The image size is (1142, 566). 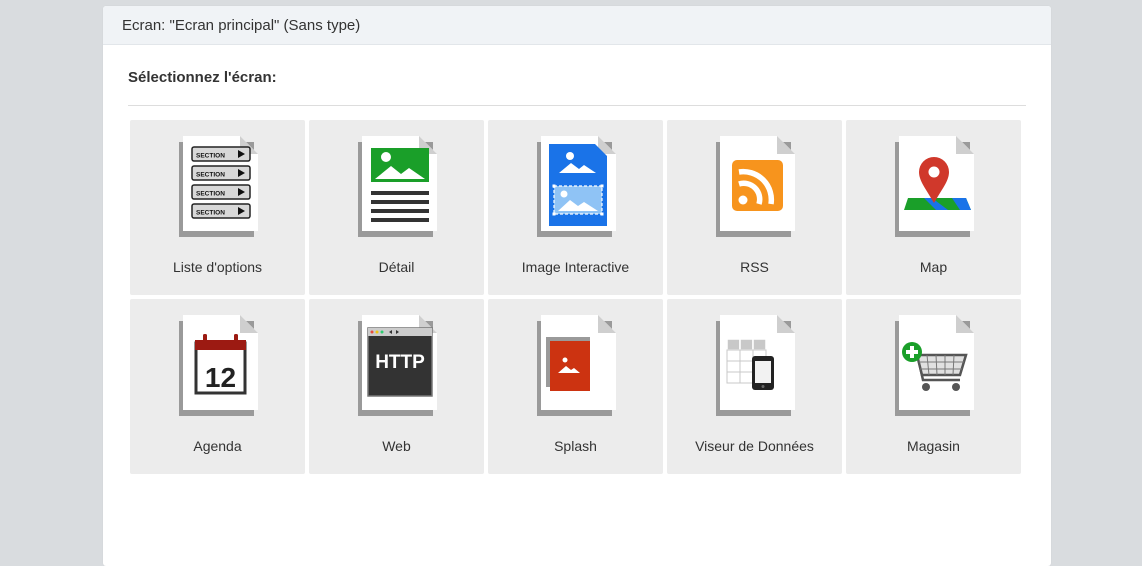 What do you see at coordinates (220, 377) in the screenshot?
I see `svg-text: 12` at bounding box center [220, 377].